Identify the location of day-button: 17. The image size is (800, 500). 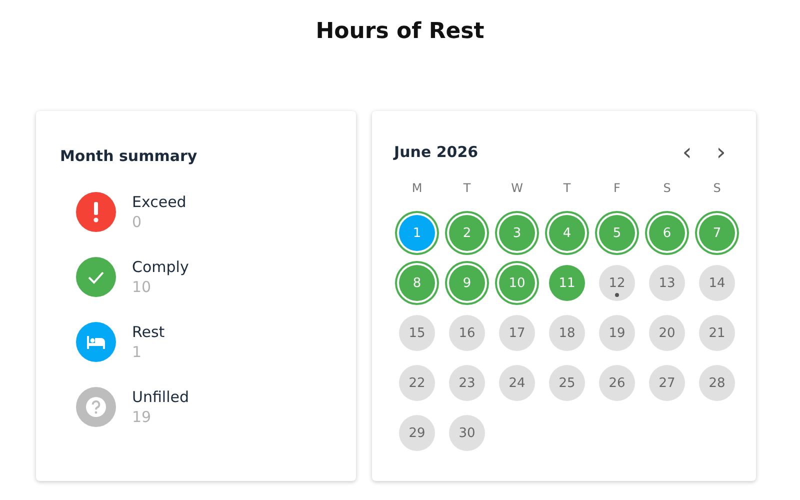
(517, 333).